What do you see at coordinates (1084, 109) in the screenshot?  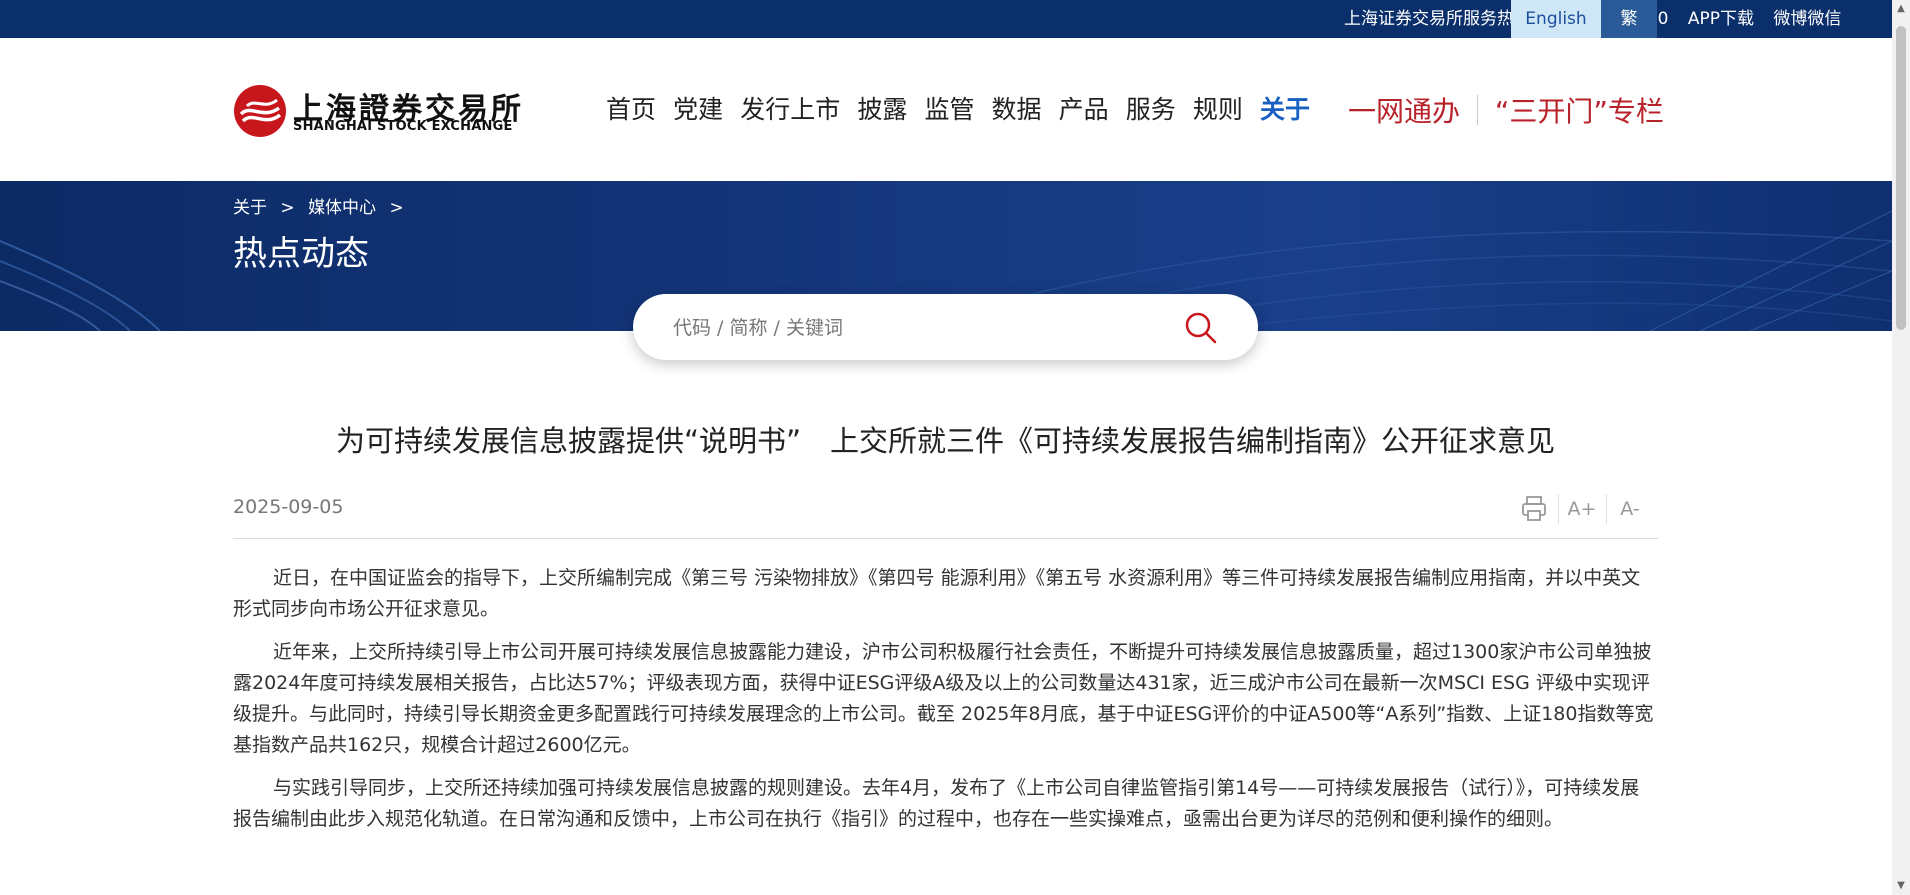 I see `nav-item-products: 产品` at bounding box center [1084, 109].